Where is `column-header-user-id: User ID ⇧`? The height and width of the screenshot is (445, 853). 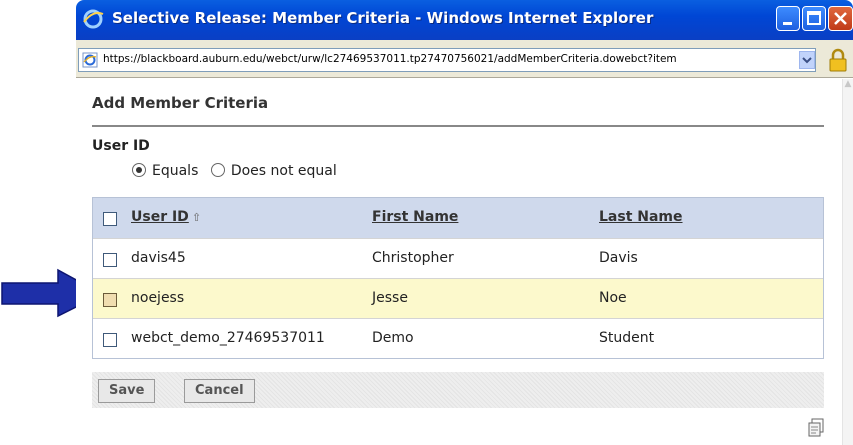
column-header-user-id: User ID ⇧ is located at coordinates (166, 217).